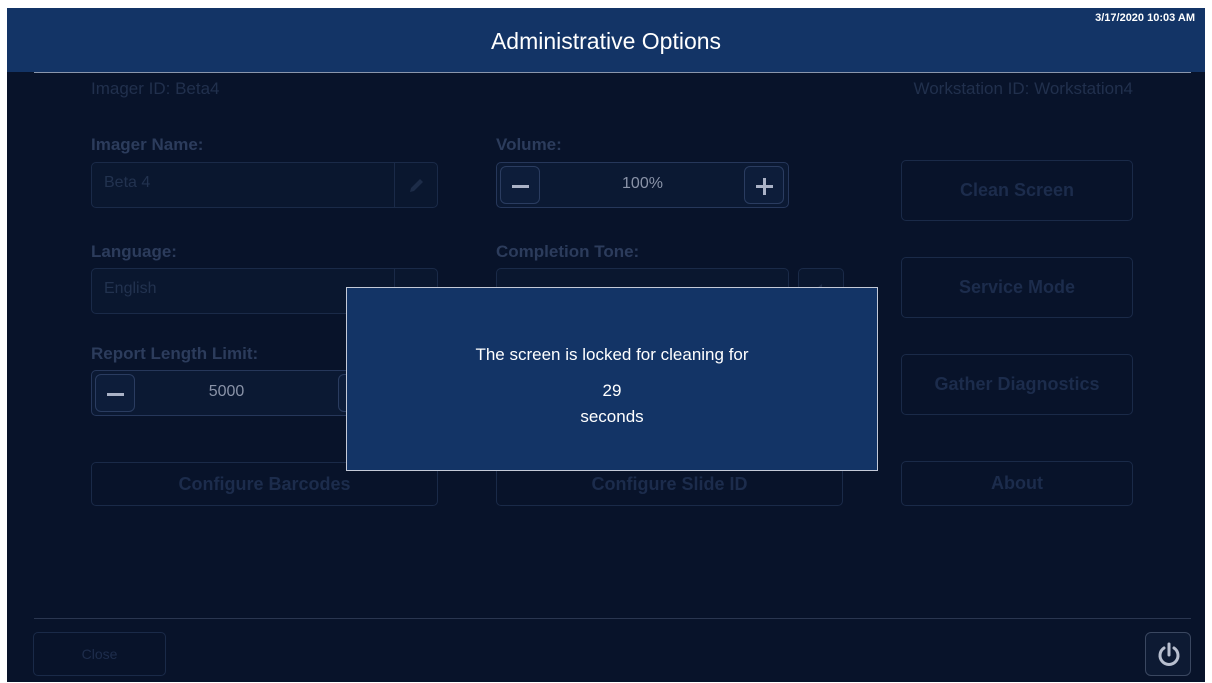 The image size is (1212, 683). Describe the element at coordinates (134, 251) in the screenshot. I see `language-label: Language:` at that location.